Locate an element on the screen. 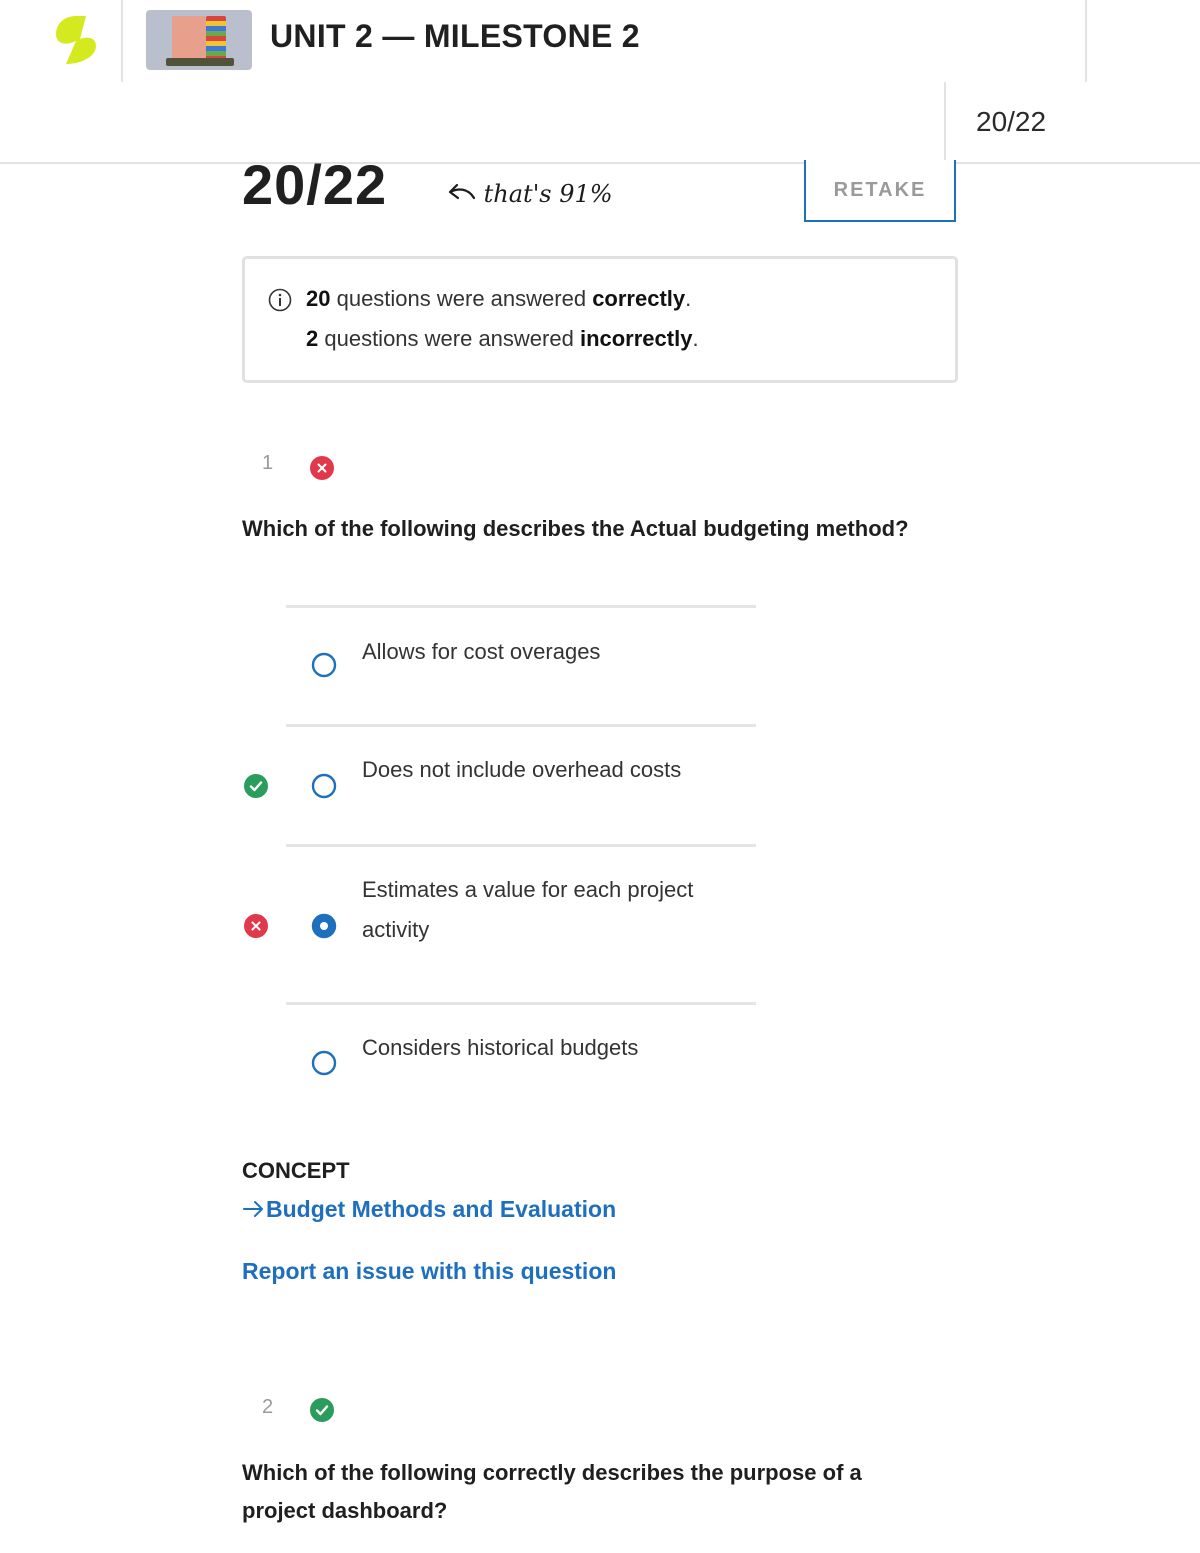 Image resolution: width=1200 pixels, height=1553 pixels. question-number: 2 is located at coordinates (268, 1407).